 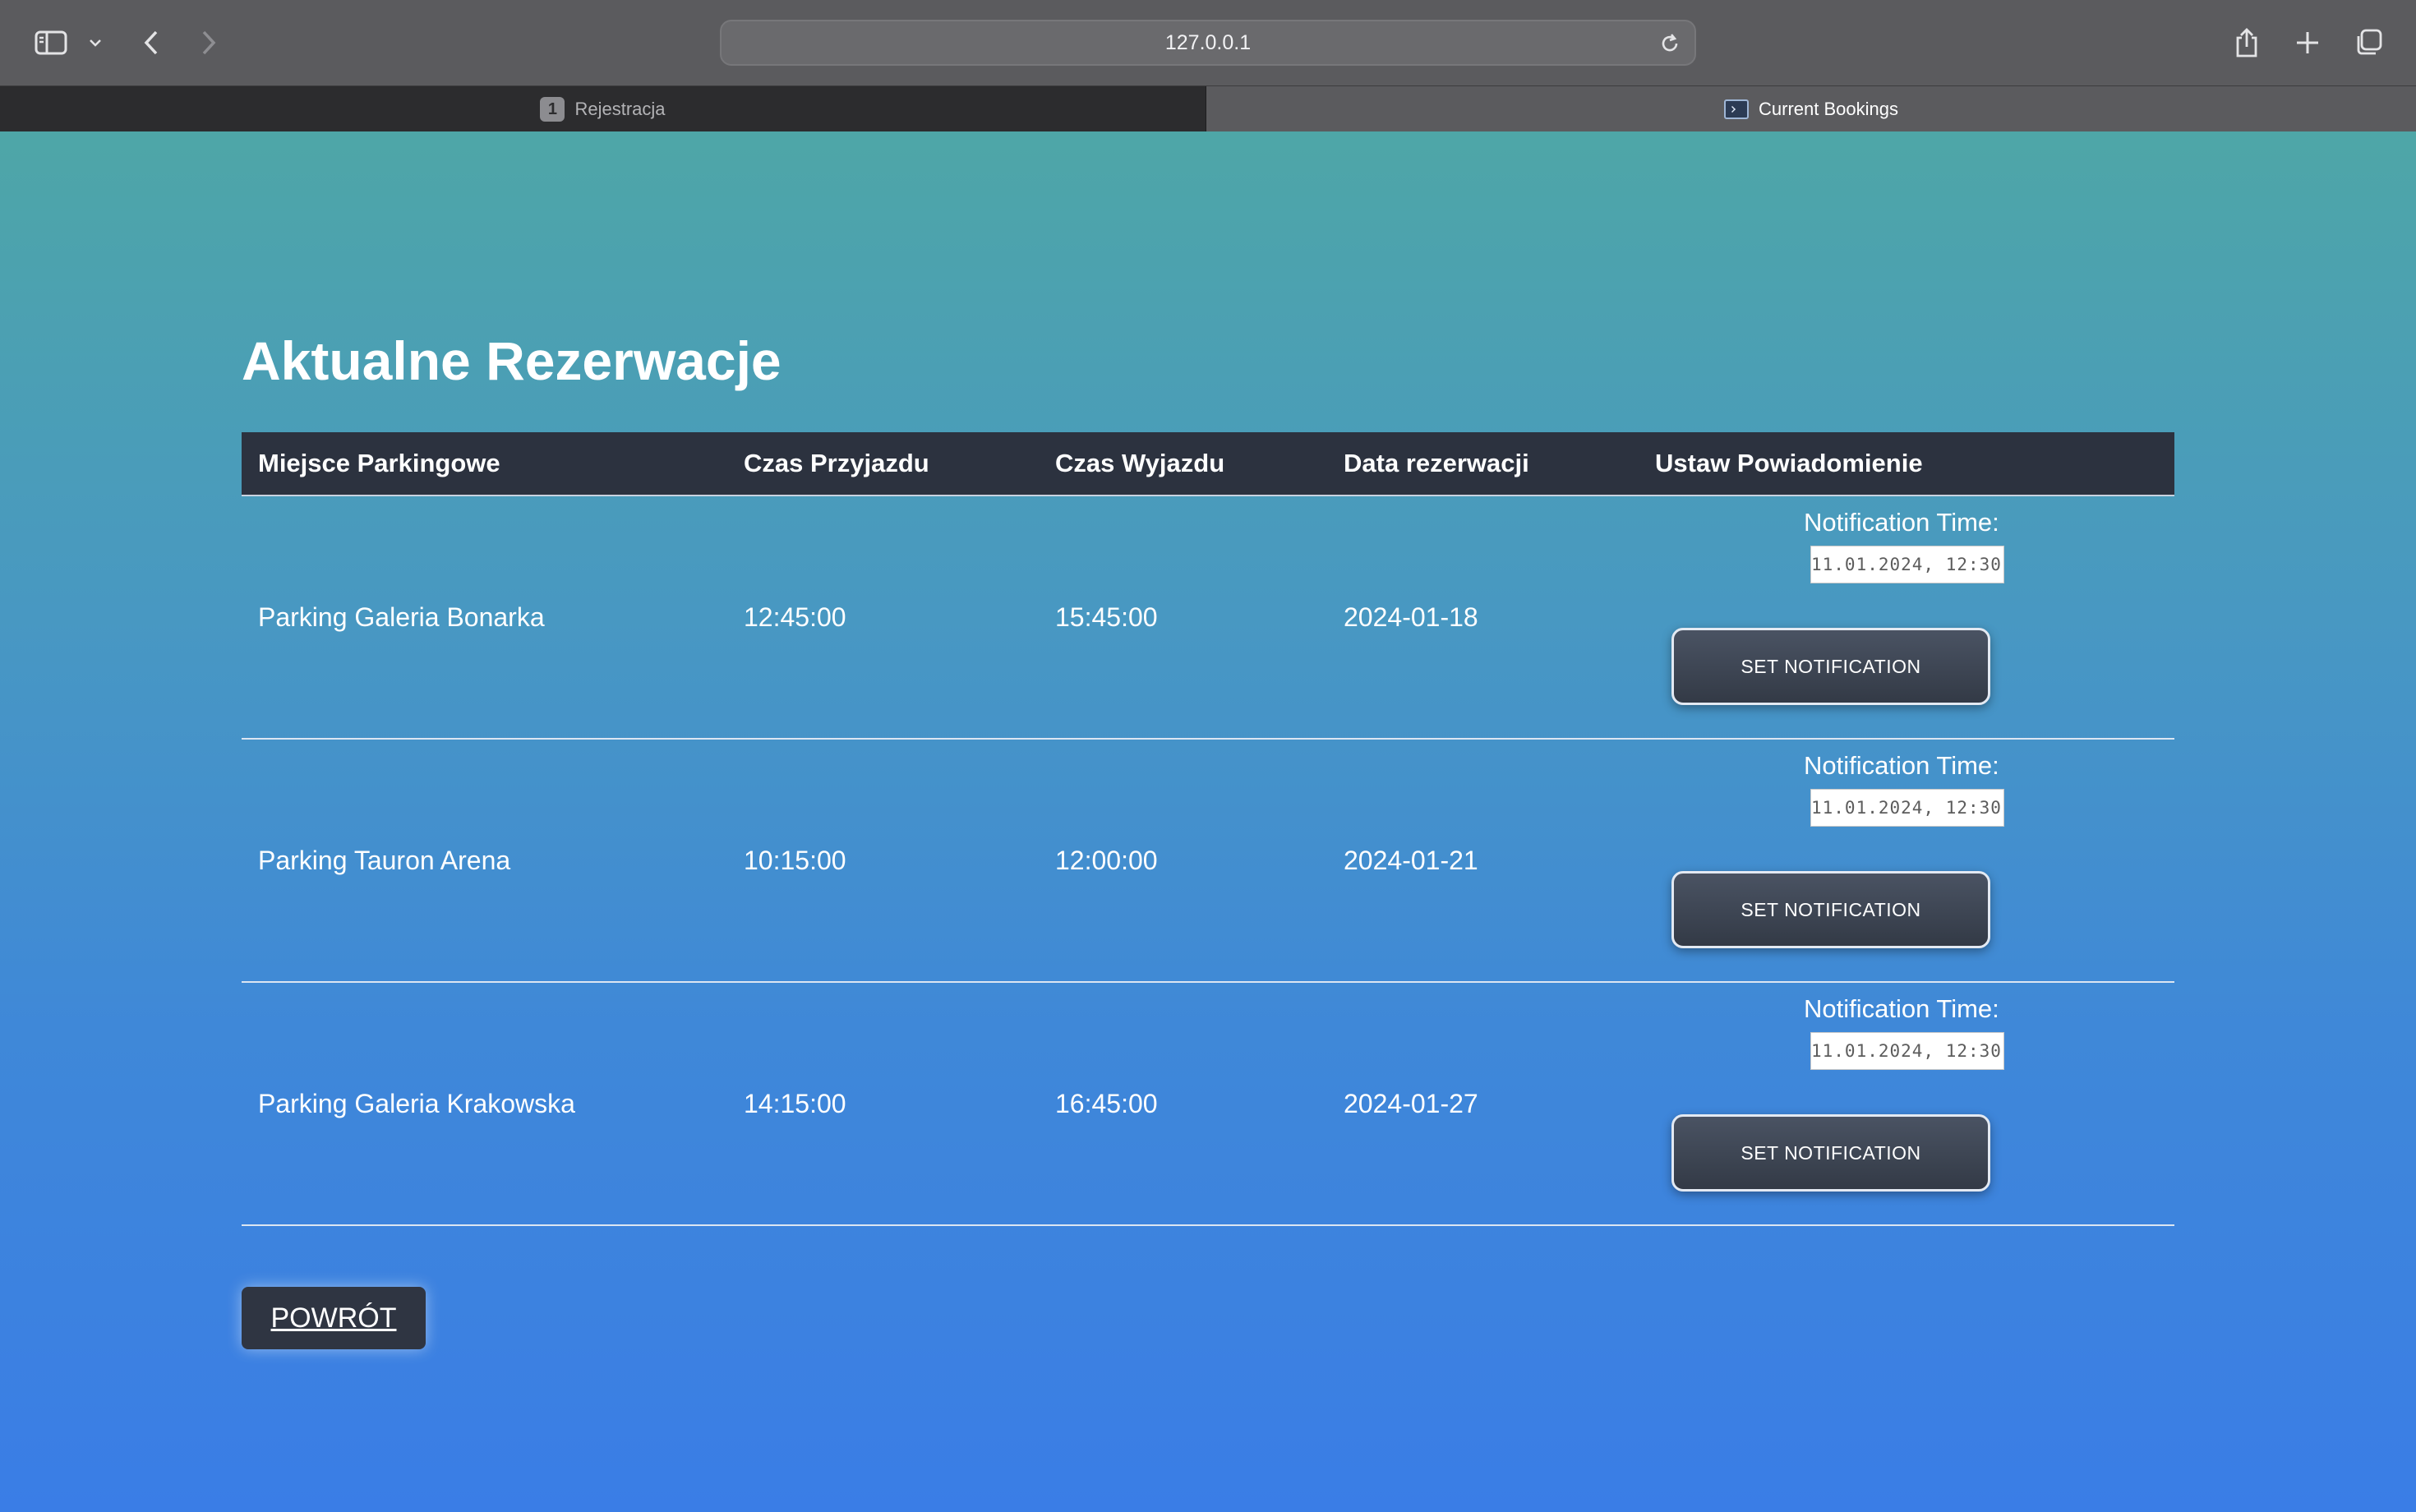 I want to click on cell-date: 2024-01-21, so click(x=1411, y=860).